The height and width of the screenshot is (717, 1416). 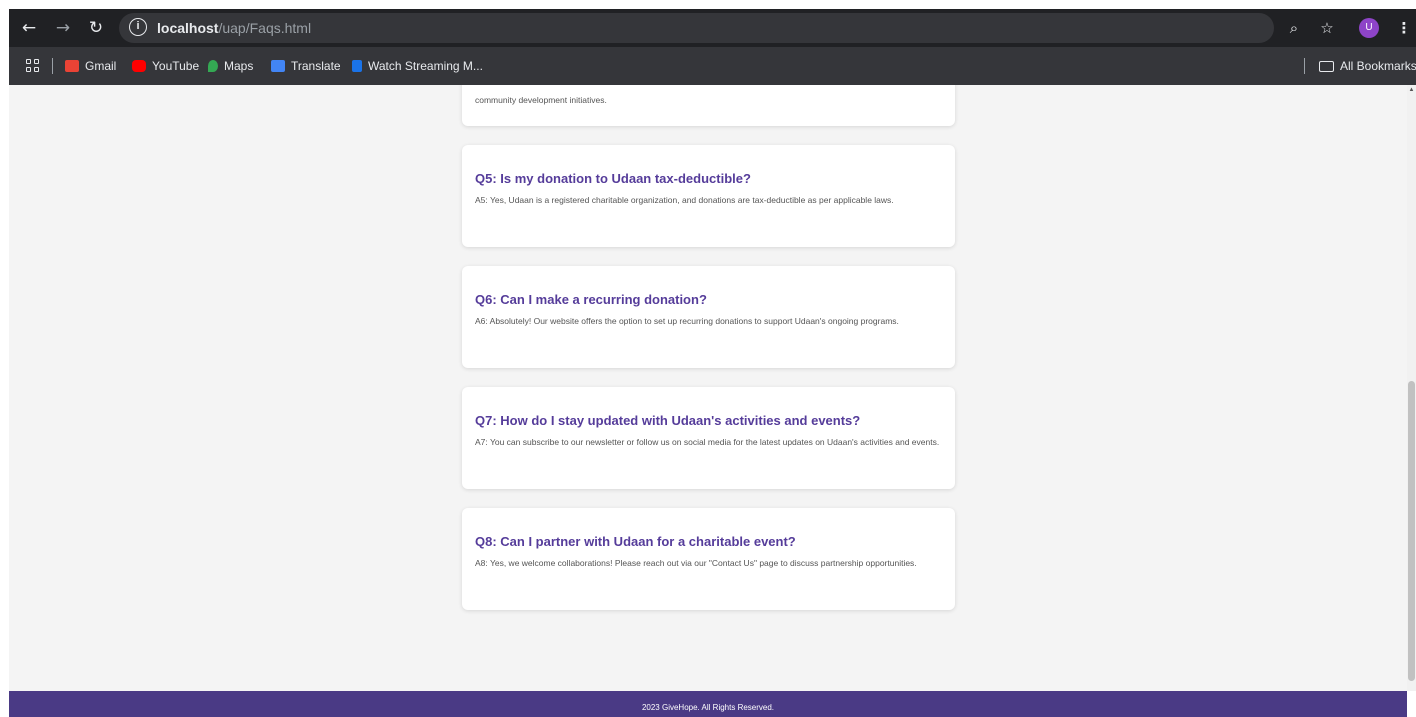 What do you see at coordinates (139, 66) in the screenshot?
I see `youtube-icon` at bounding box center [139, 66].